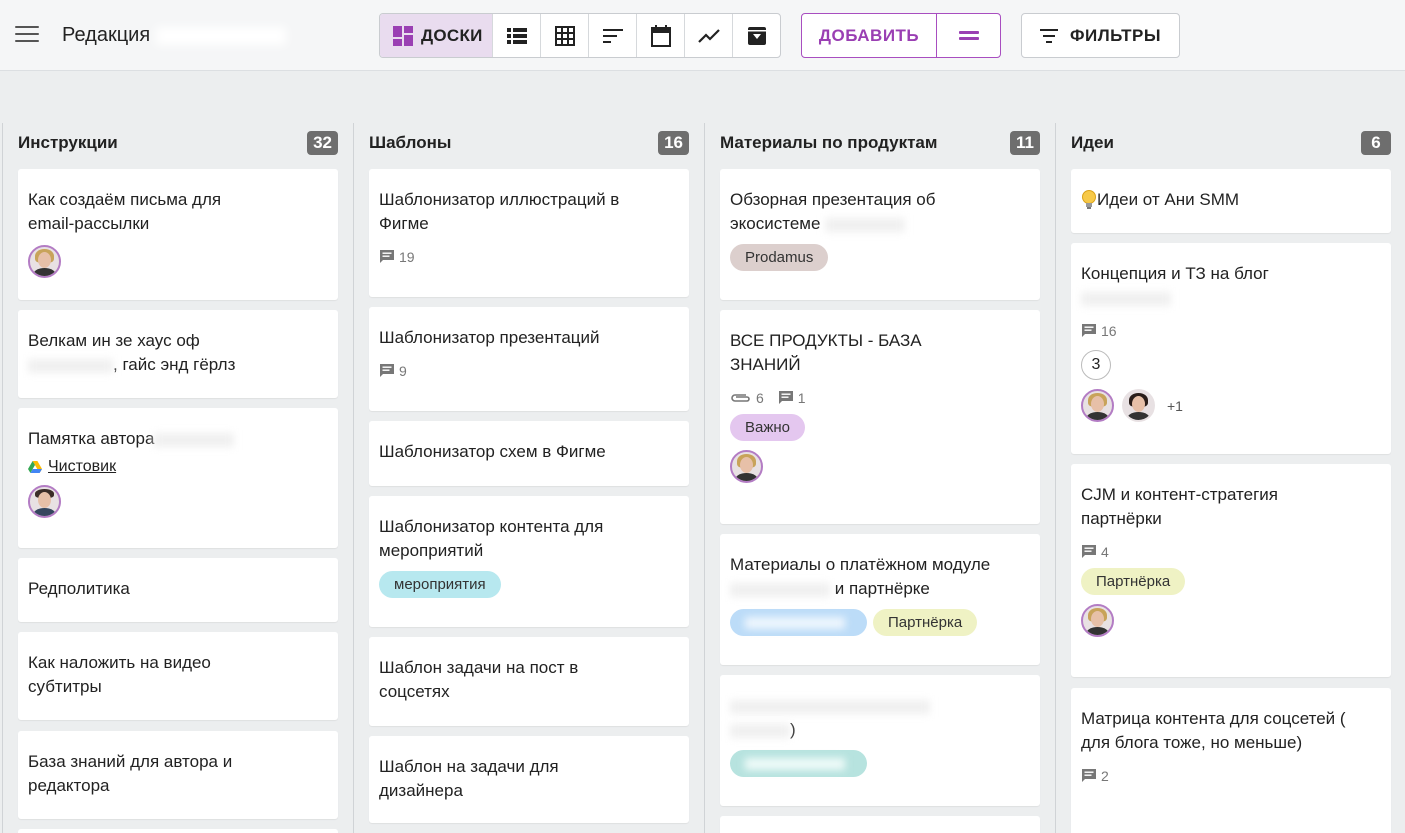 This screenshot has width=1405, height=833. What do you see at coordinates (27, 35) in the screenshot?
I see `hamburger-menu-icon` at bounding box center [27, 35].